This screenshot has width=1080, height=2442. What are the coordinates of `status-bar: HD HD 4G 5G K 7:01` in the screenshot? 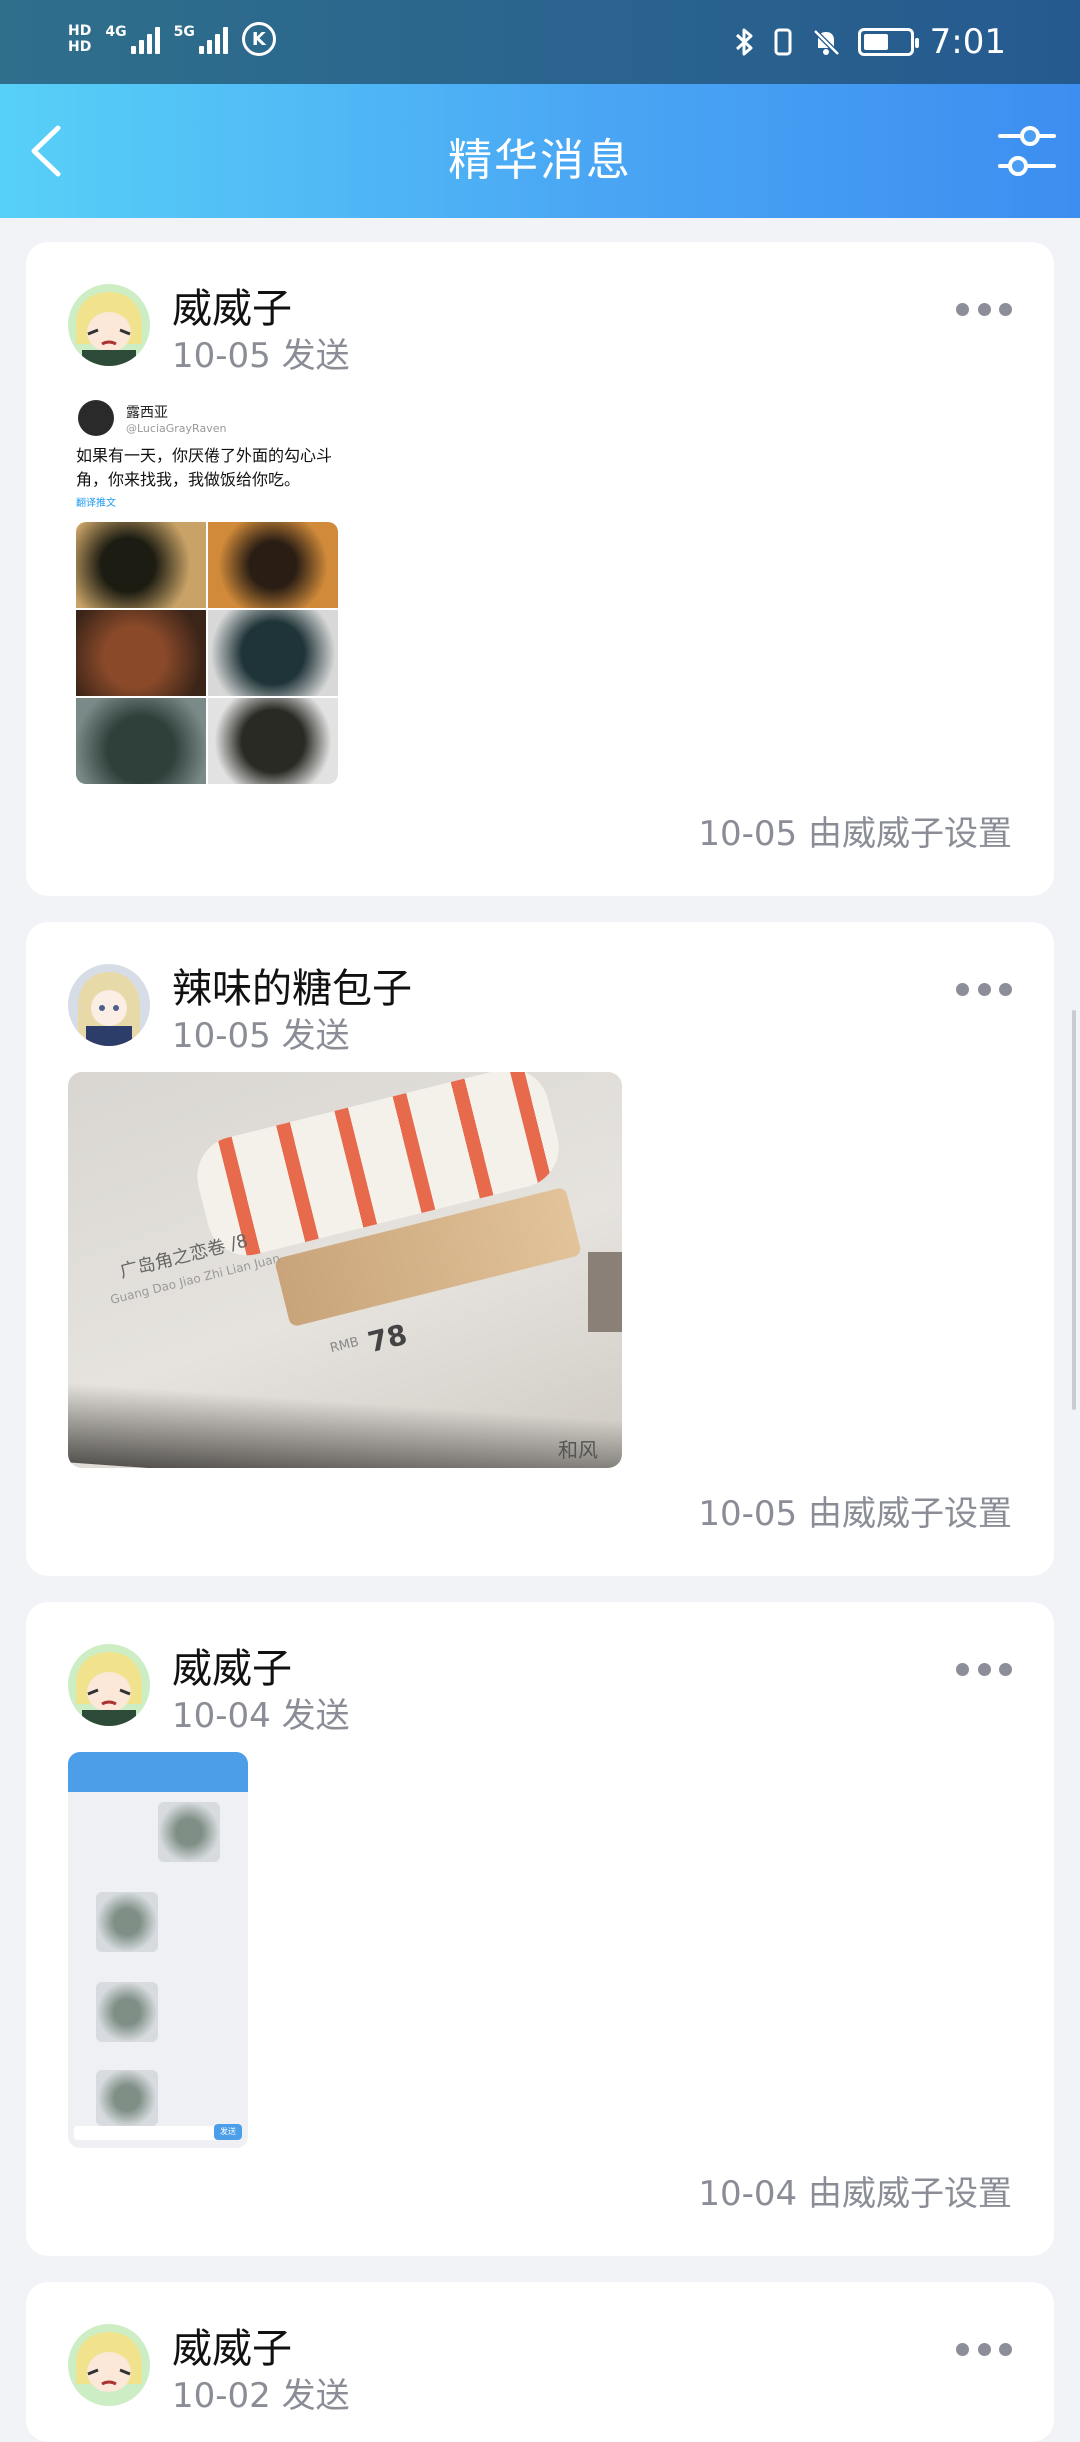 It's located at (540, 42).